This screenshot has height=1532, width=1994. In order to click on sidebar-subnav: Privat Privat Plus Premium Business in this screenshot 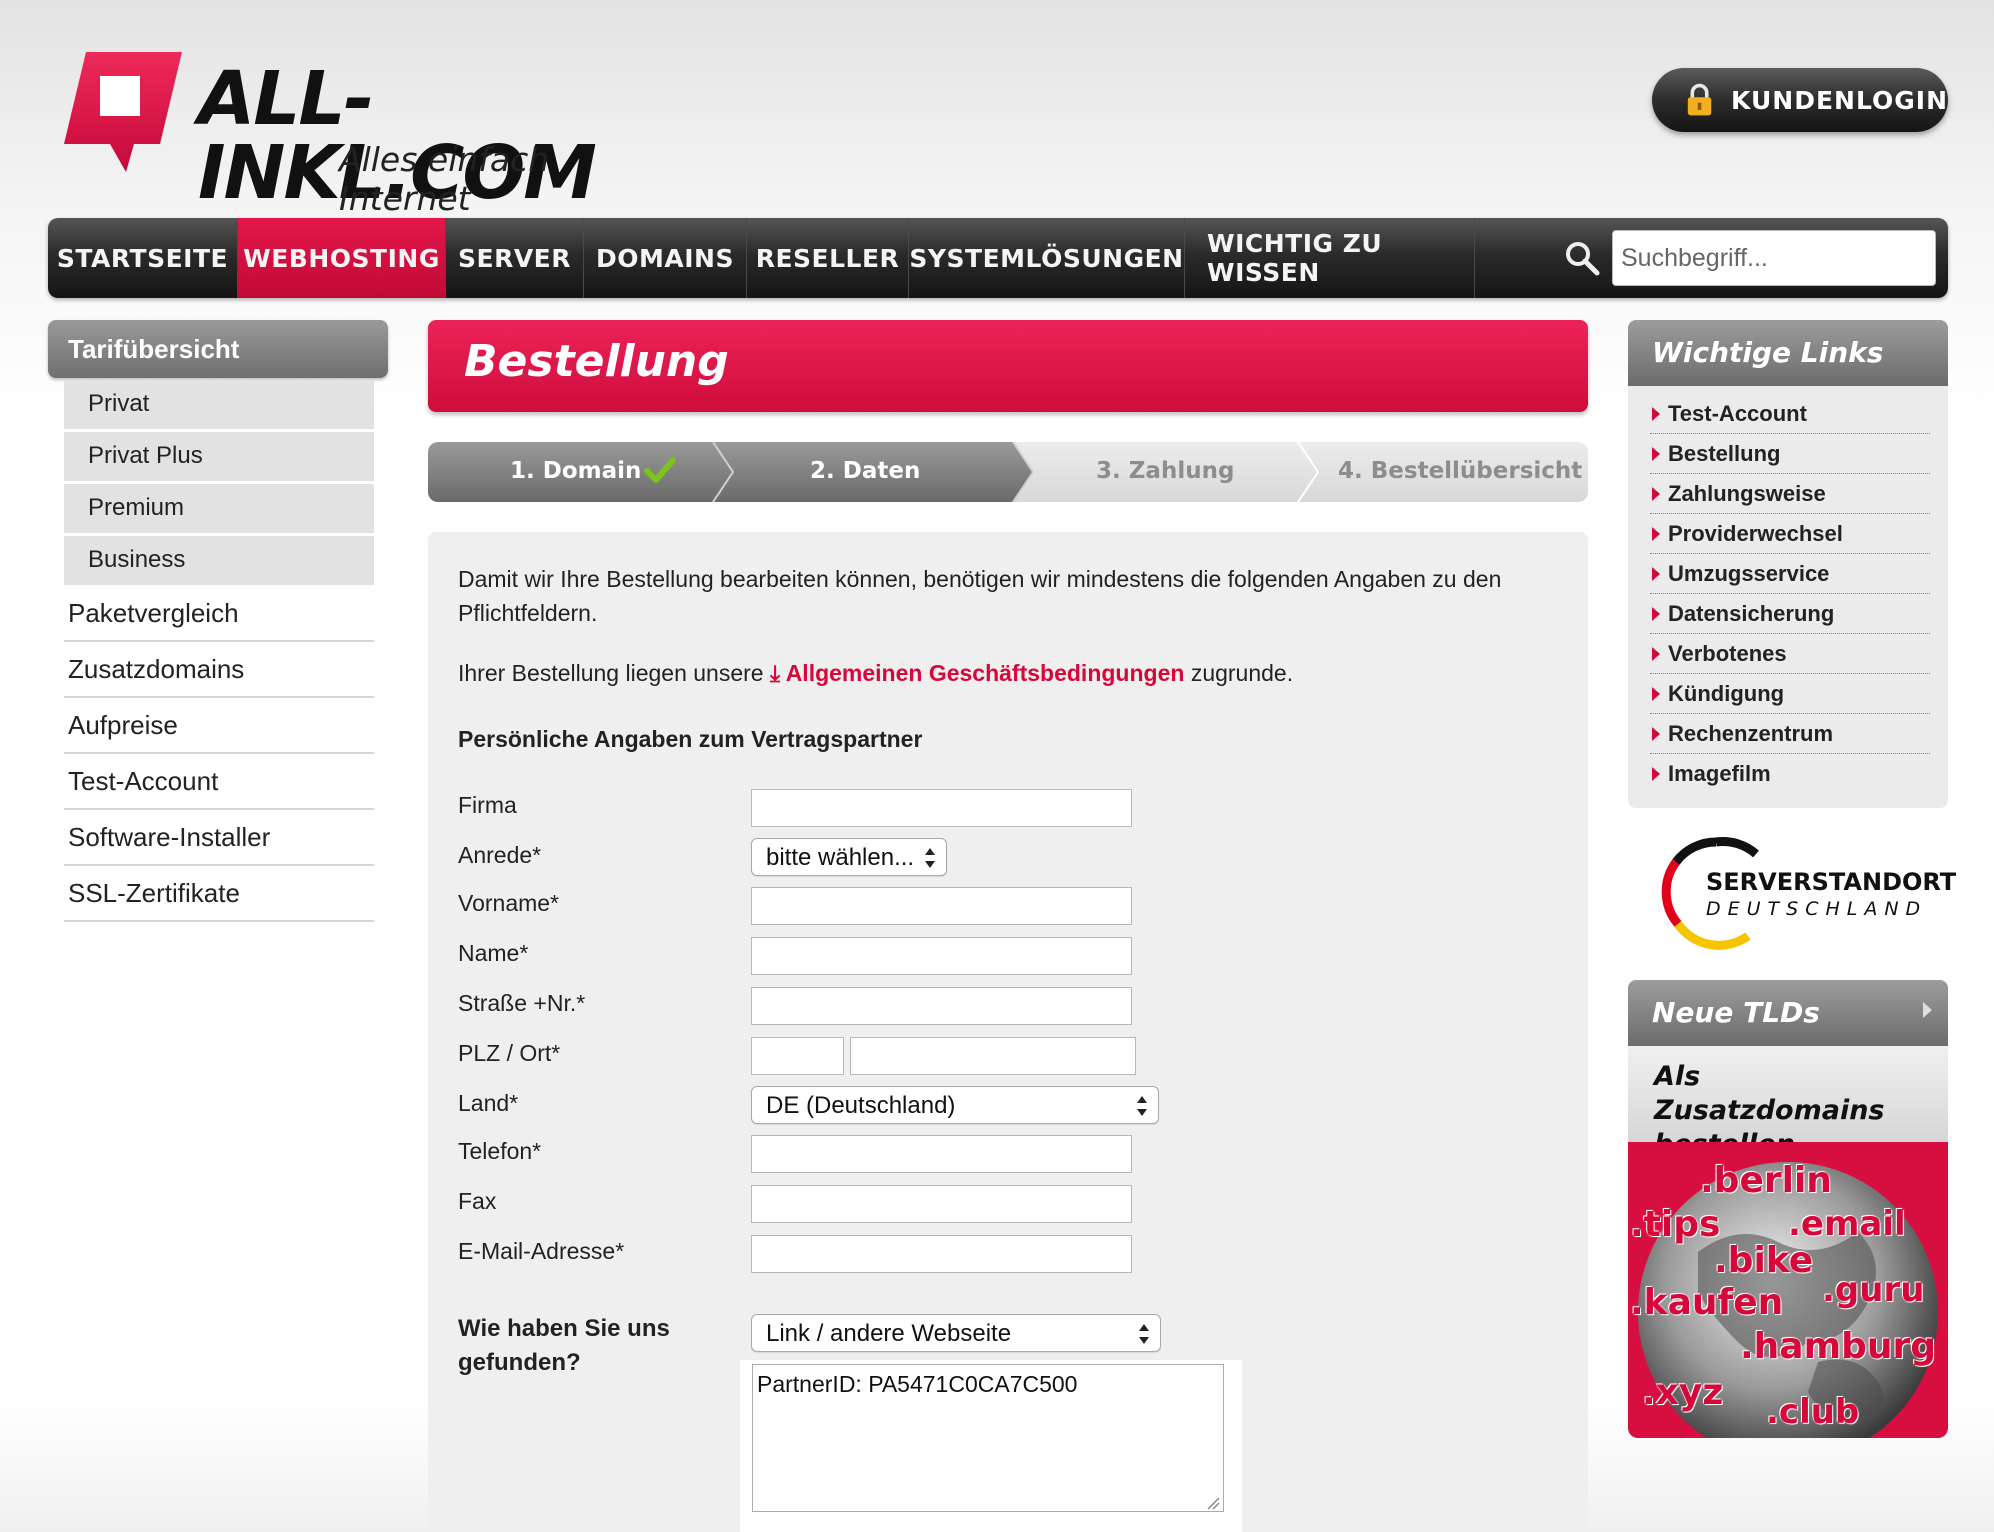, I will do `click(219, 484)`.